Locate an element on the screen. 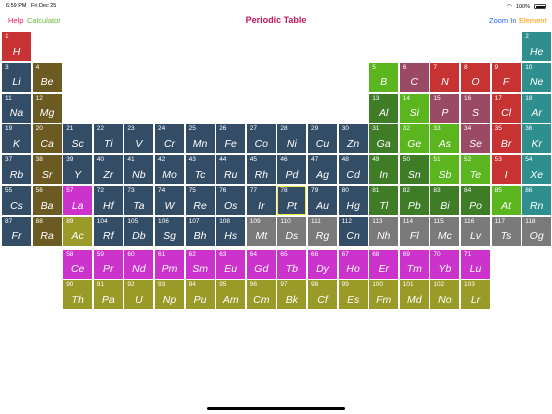 This screenshot has height=414, width=552. element-cell-se: 34 Se is located at coordinates (475, 139).